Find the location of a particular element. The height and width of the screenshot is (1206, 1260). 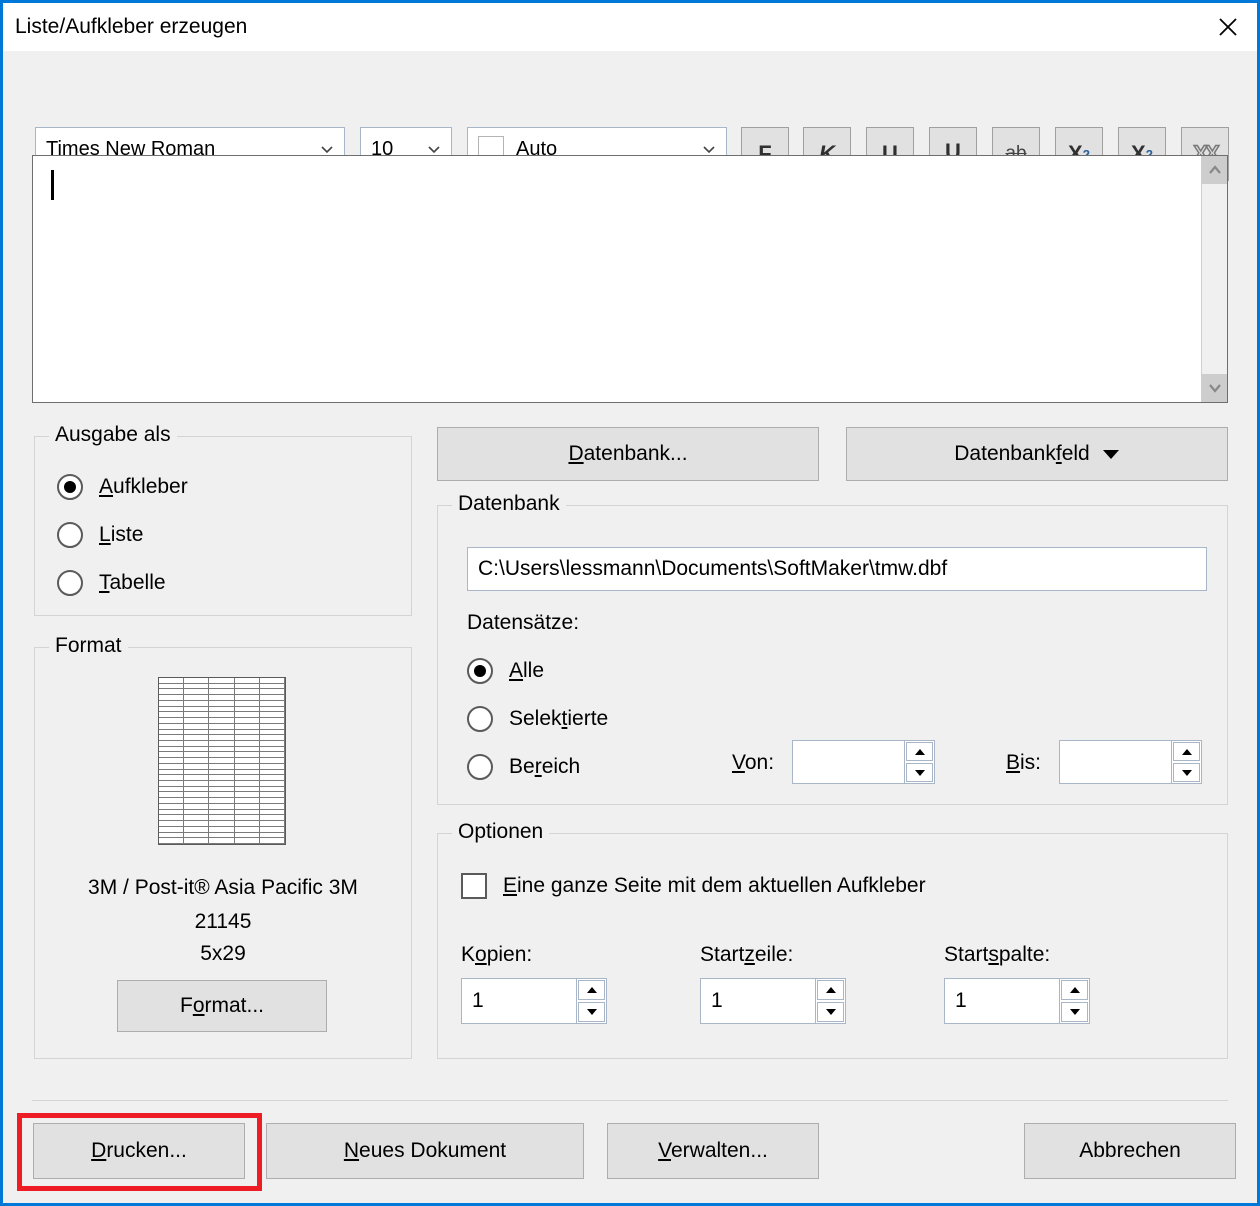

radio-liste: Liste is located at coordinates (100, 535).